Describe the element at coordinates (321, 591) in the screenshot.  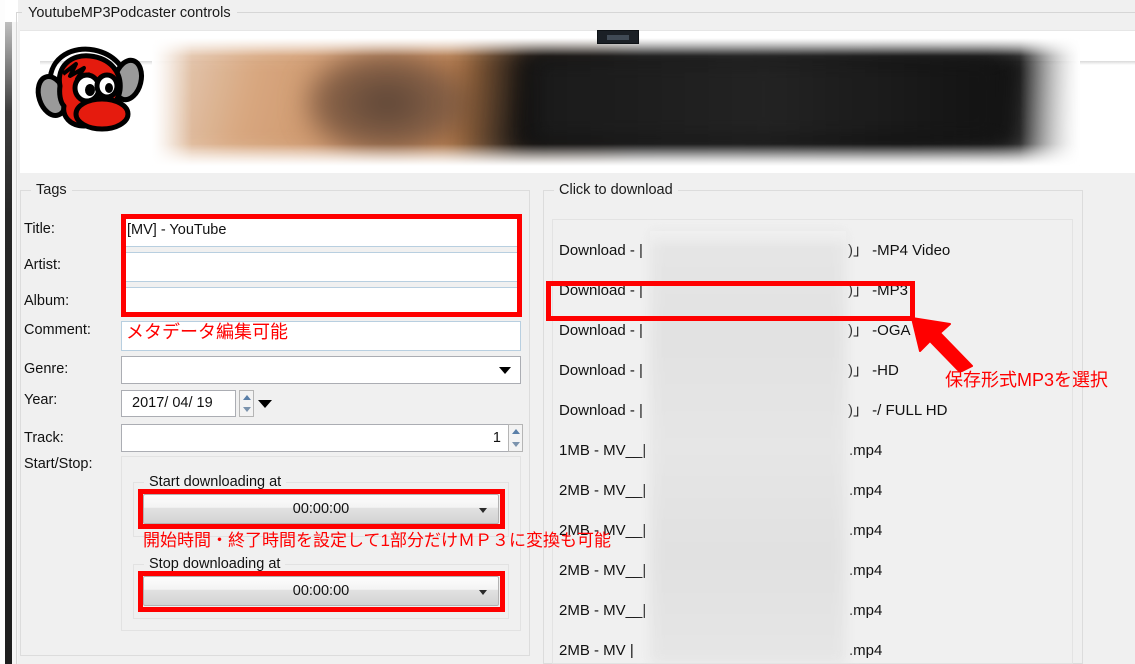
I see `annotation-box-stop-time` at that location.